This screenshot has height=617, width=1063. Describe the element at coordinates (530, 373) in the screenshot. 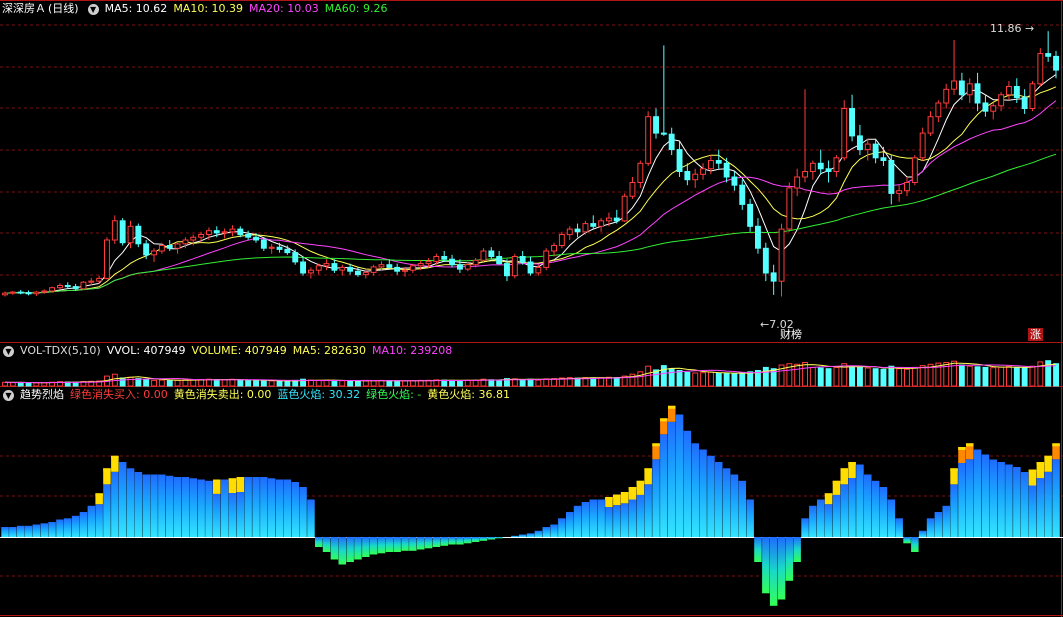

I see `volume-bars` at that location.